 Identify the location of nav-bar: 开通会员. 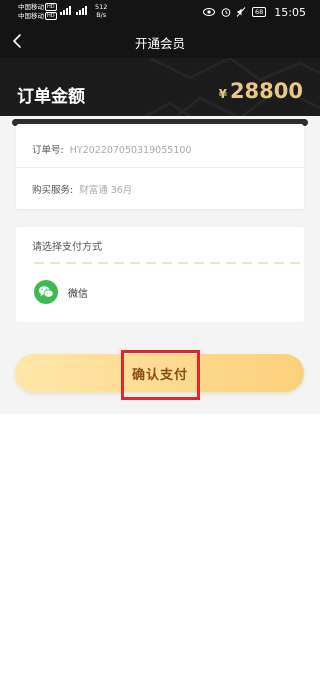
(160, 41).